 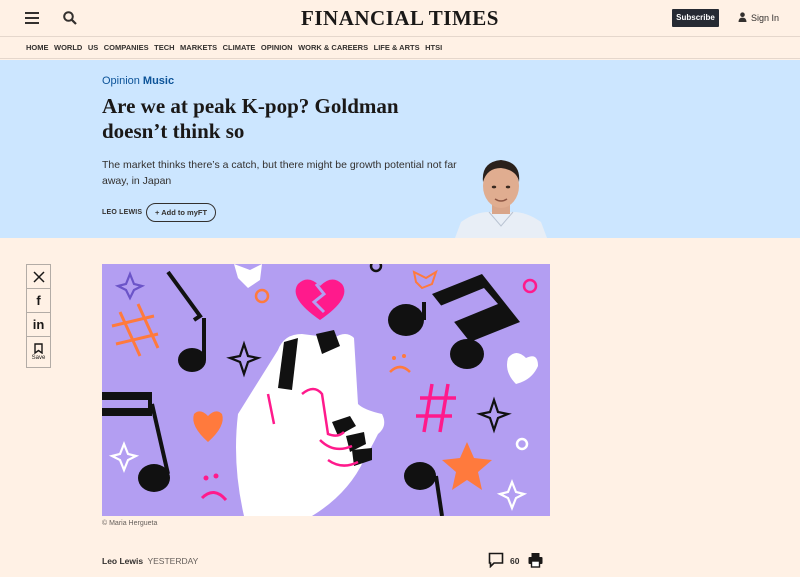 What do you see at coordinates (400, 363) in the screenshot?
I see `sad-face-orange` at bounding box center [400, 363].